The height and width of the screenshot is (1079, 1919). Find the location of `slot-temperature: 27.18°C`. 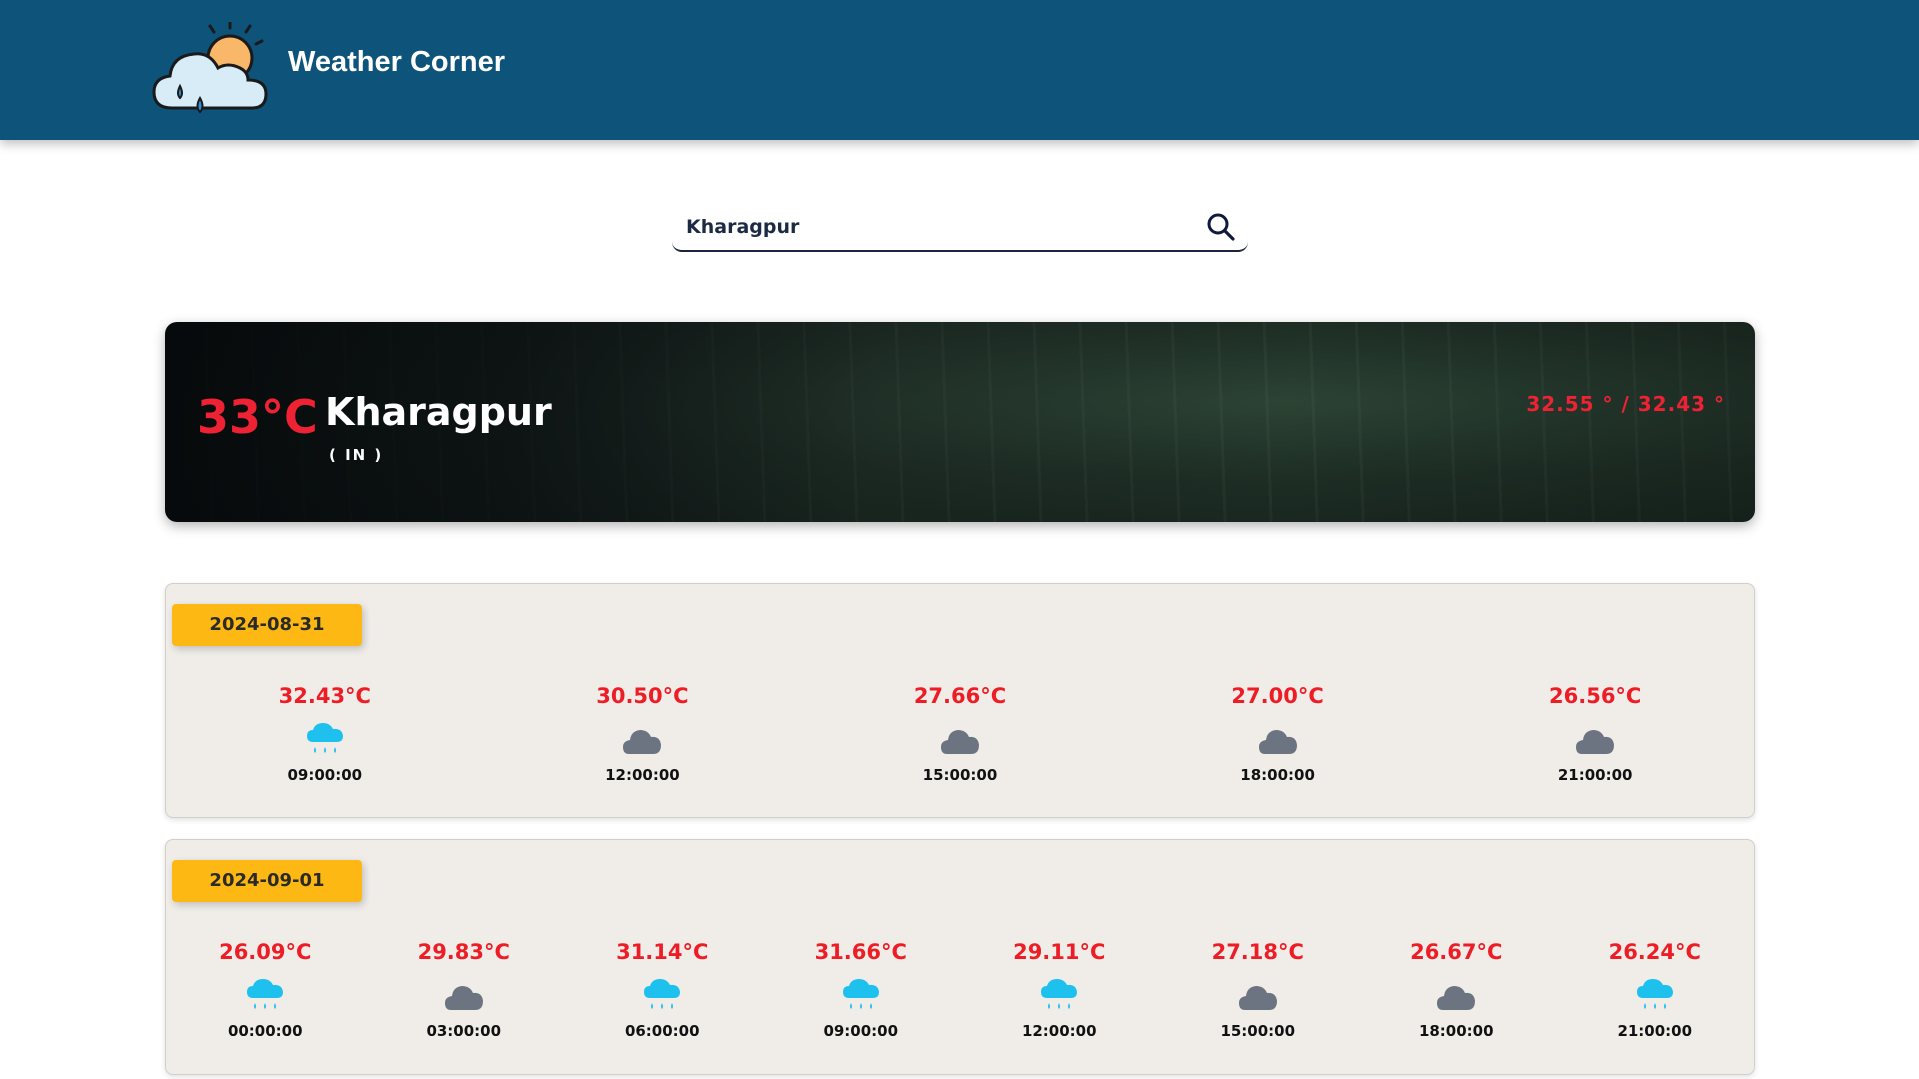

slot-temperature: 27.18°C is located at coordinates (1257, 952).